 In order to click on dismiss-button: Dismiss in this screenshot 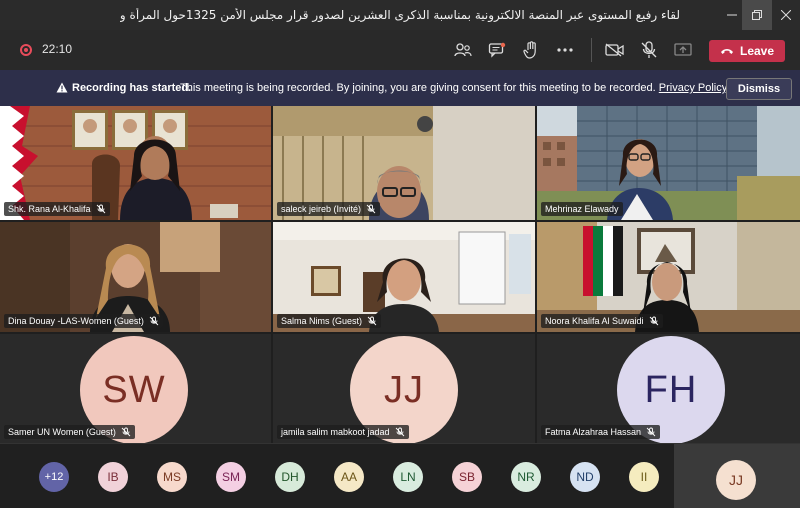, I will do `click(759, 89)`.